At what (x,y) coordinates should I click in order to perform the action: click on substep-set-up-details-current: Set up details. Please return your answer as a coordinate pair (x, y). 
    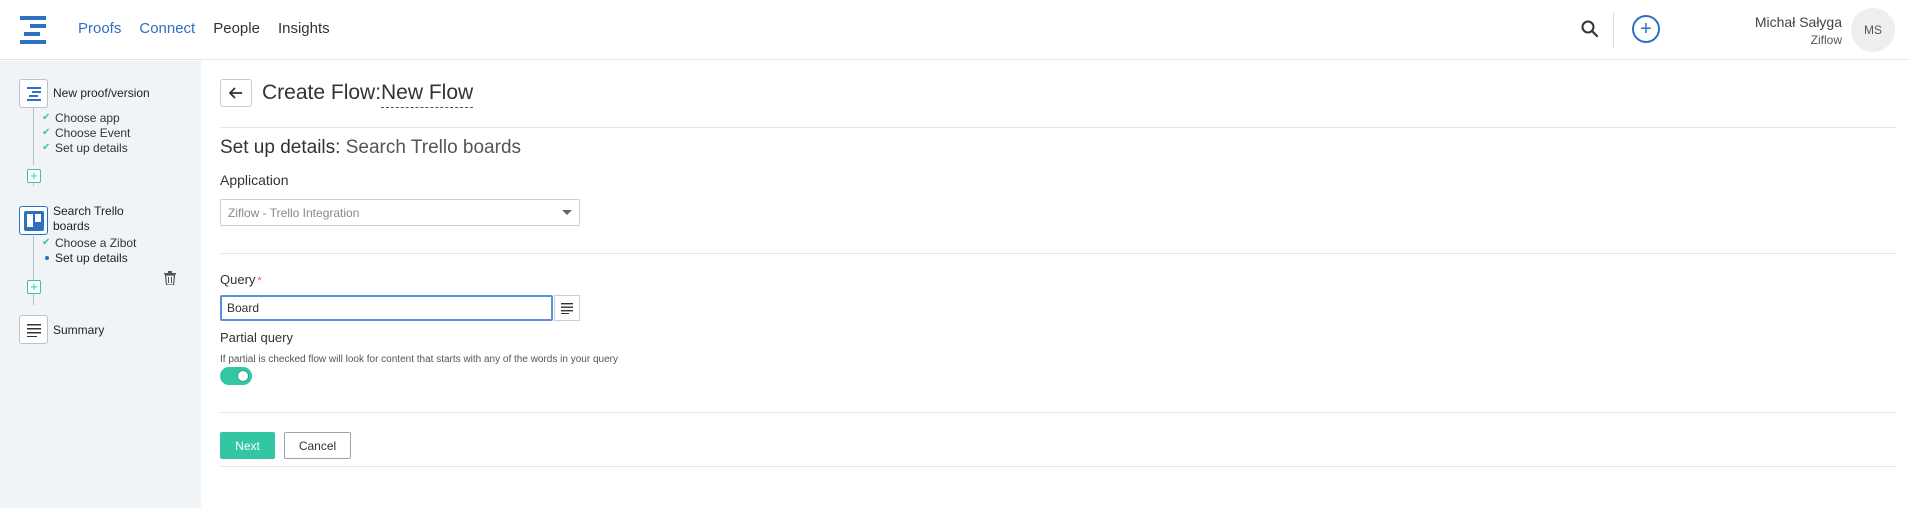
    Looking at the image, I should click on (86, 258).